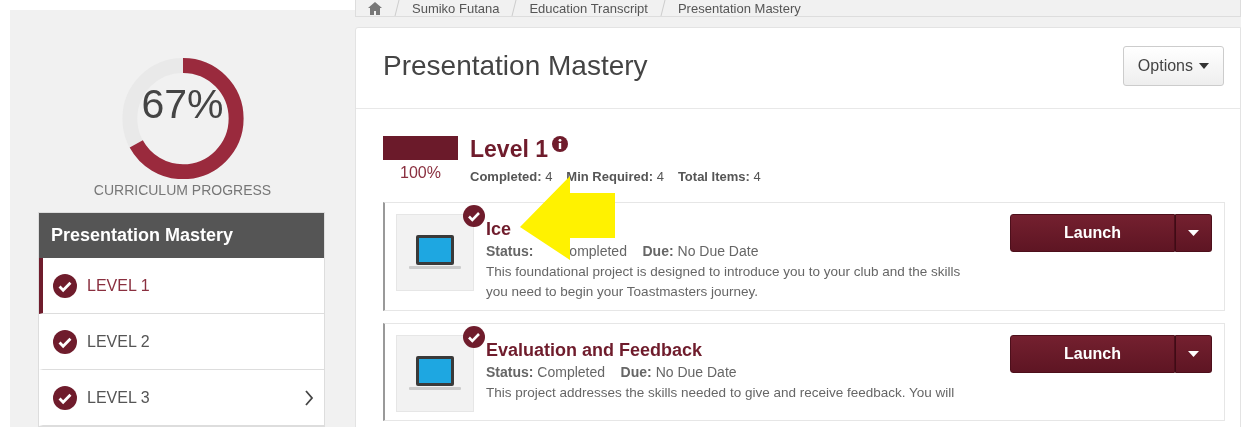 This screenshot has height=427, width=1241. I want to click on progress-percent: 67%, so click(182, 105).